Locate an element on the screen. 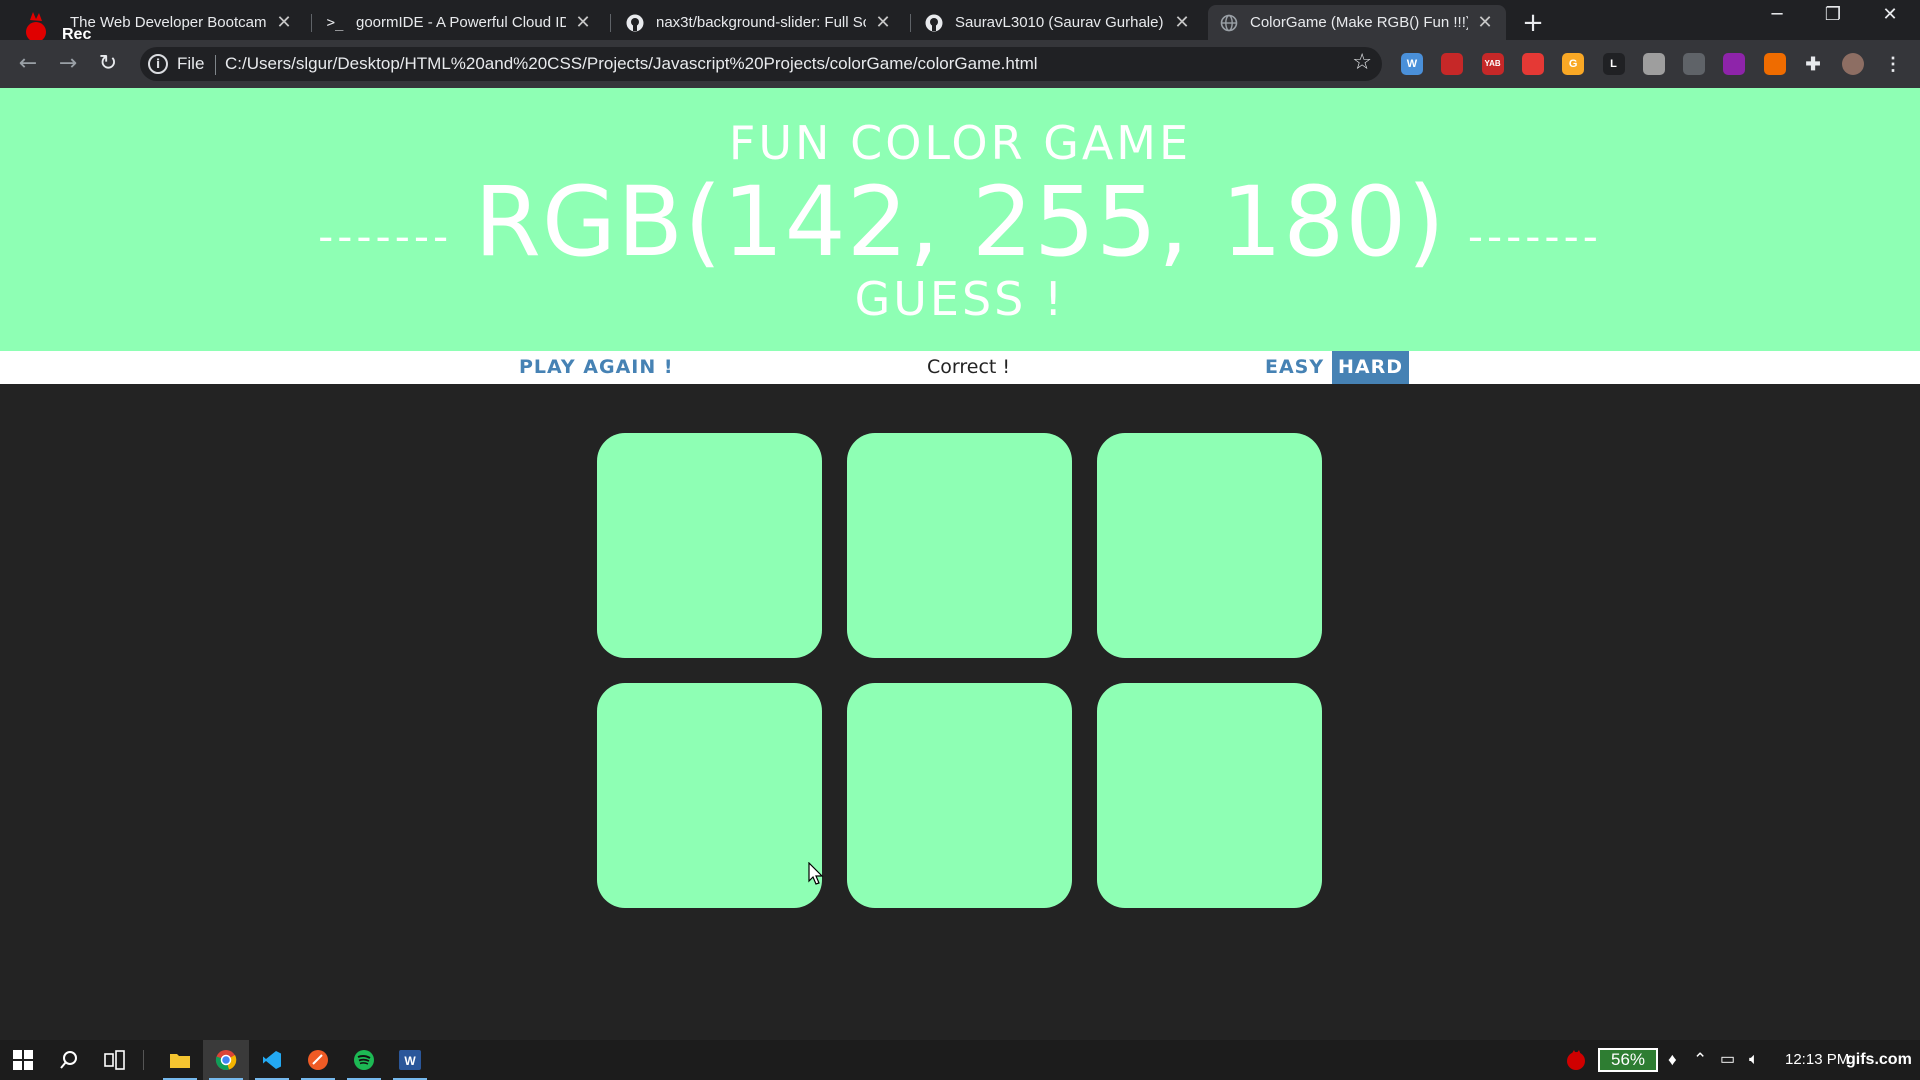 This screenshot has width=1920, height=1080. tab-title: ColorGame (Make RGB() Fun !!!) is located at coordinates (1359, 22).